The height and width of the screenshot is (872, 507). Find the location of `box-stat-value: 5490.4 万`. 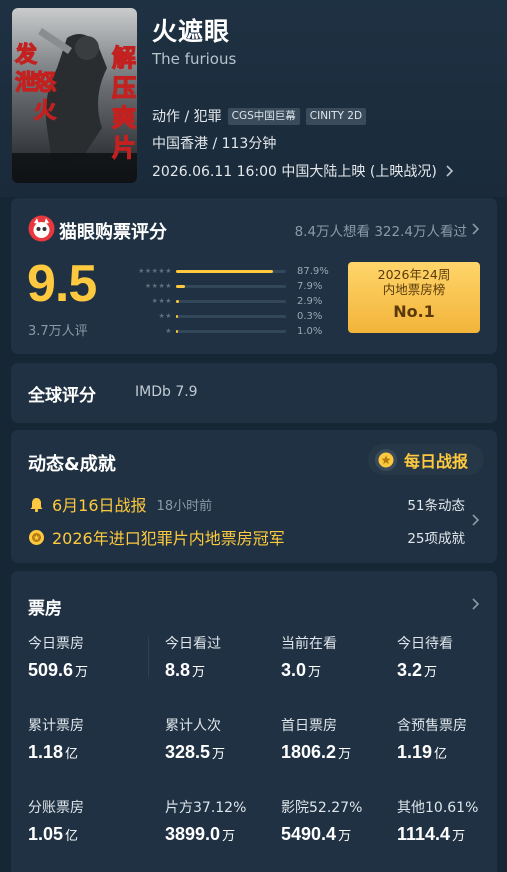

box-stat-value: 5490.4 万 is located at coordinates (341, 834).